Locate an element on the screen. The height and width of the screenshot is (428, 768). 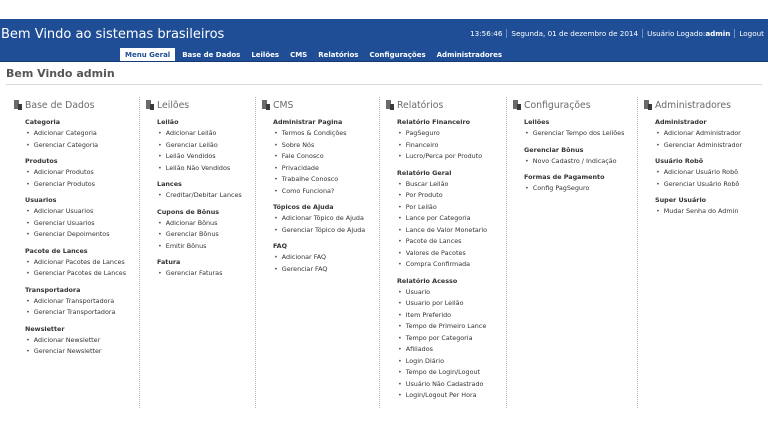
menu-link: • Tempo por Categoria is located at coordinates (451, 339).